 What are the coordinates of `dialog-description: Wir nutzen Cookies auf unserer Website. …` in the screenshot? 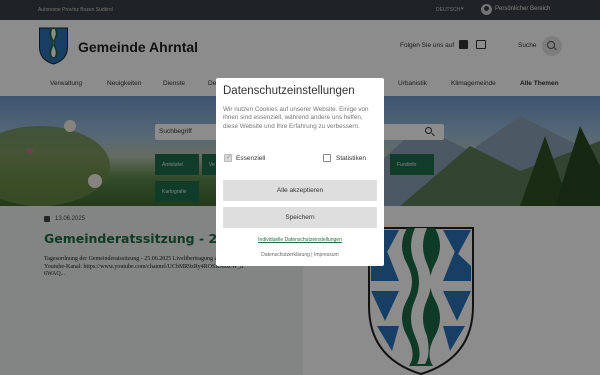 It's located at (296, 118).